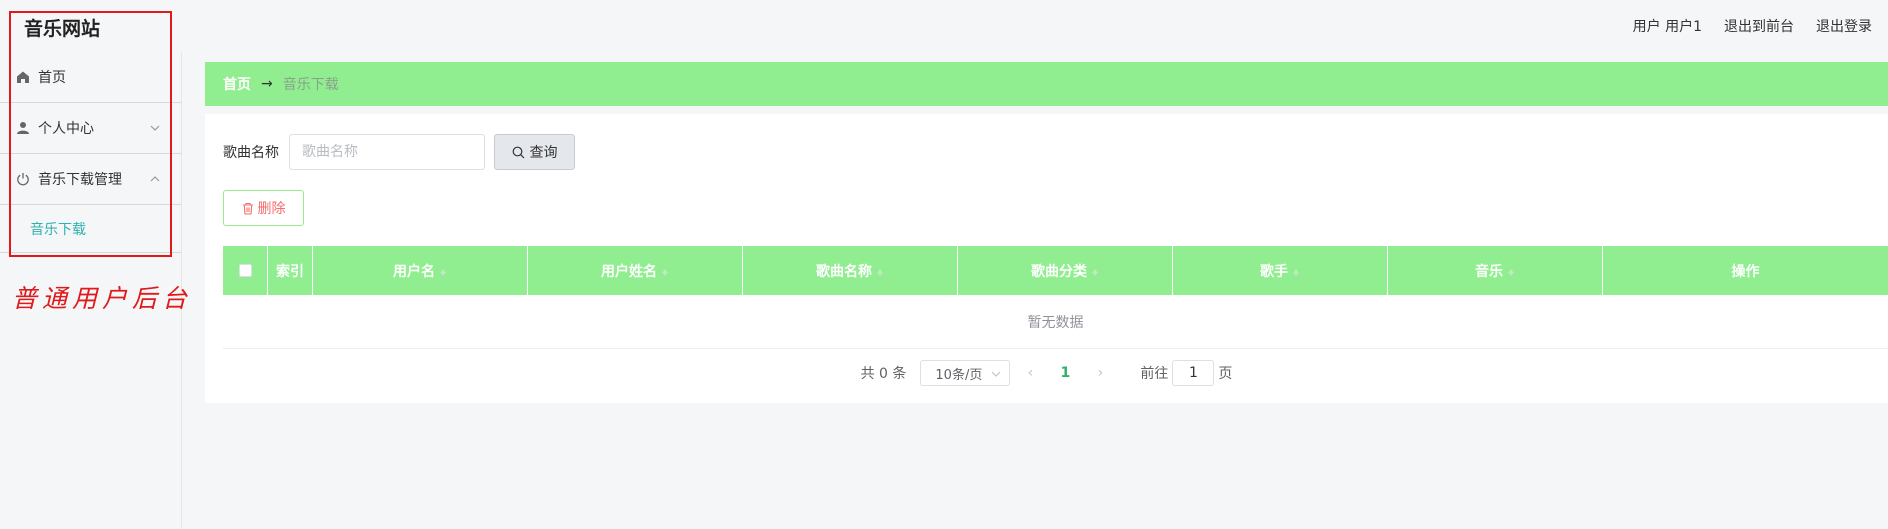 The width and height of the screenshot is (1888, 529). I want to click on page-suffix: 页, so click(1225, 374).